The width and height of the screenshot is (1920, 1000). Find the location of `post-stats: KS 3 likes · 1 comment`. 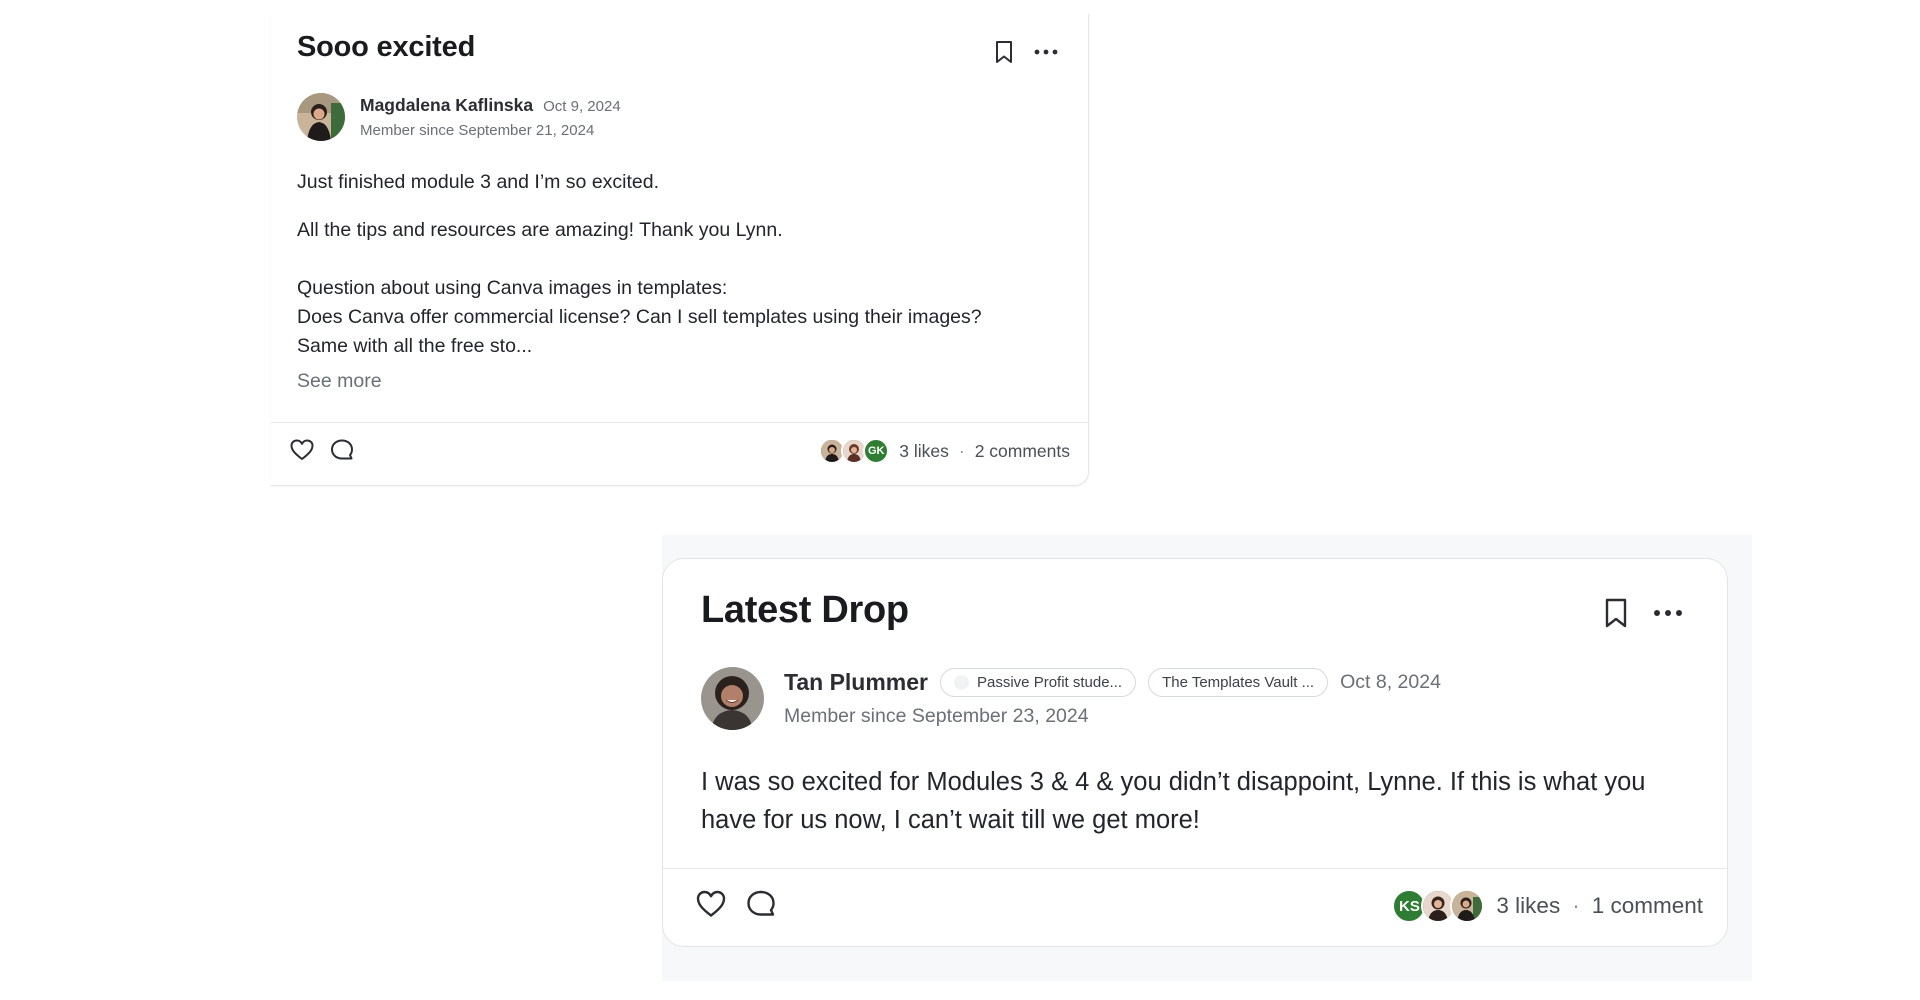

post-stats: KS 3 likes · 1 comment is located at coordinates (1547, 906).